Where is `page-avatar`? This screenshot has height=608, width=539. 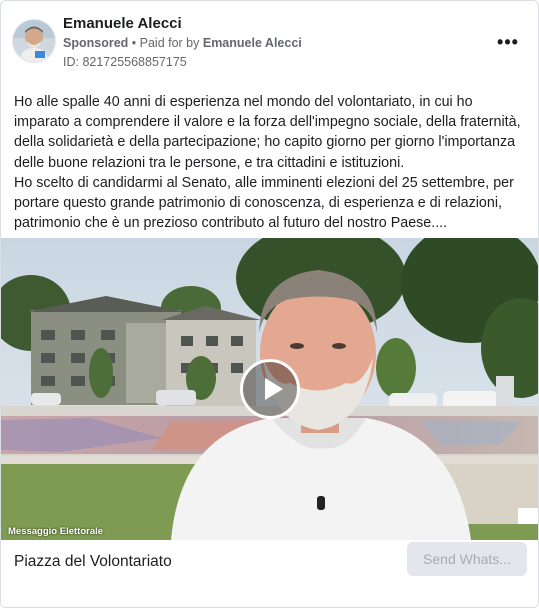
page-avatar is located at coordinates (34, 41).